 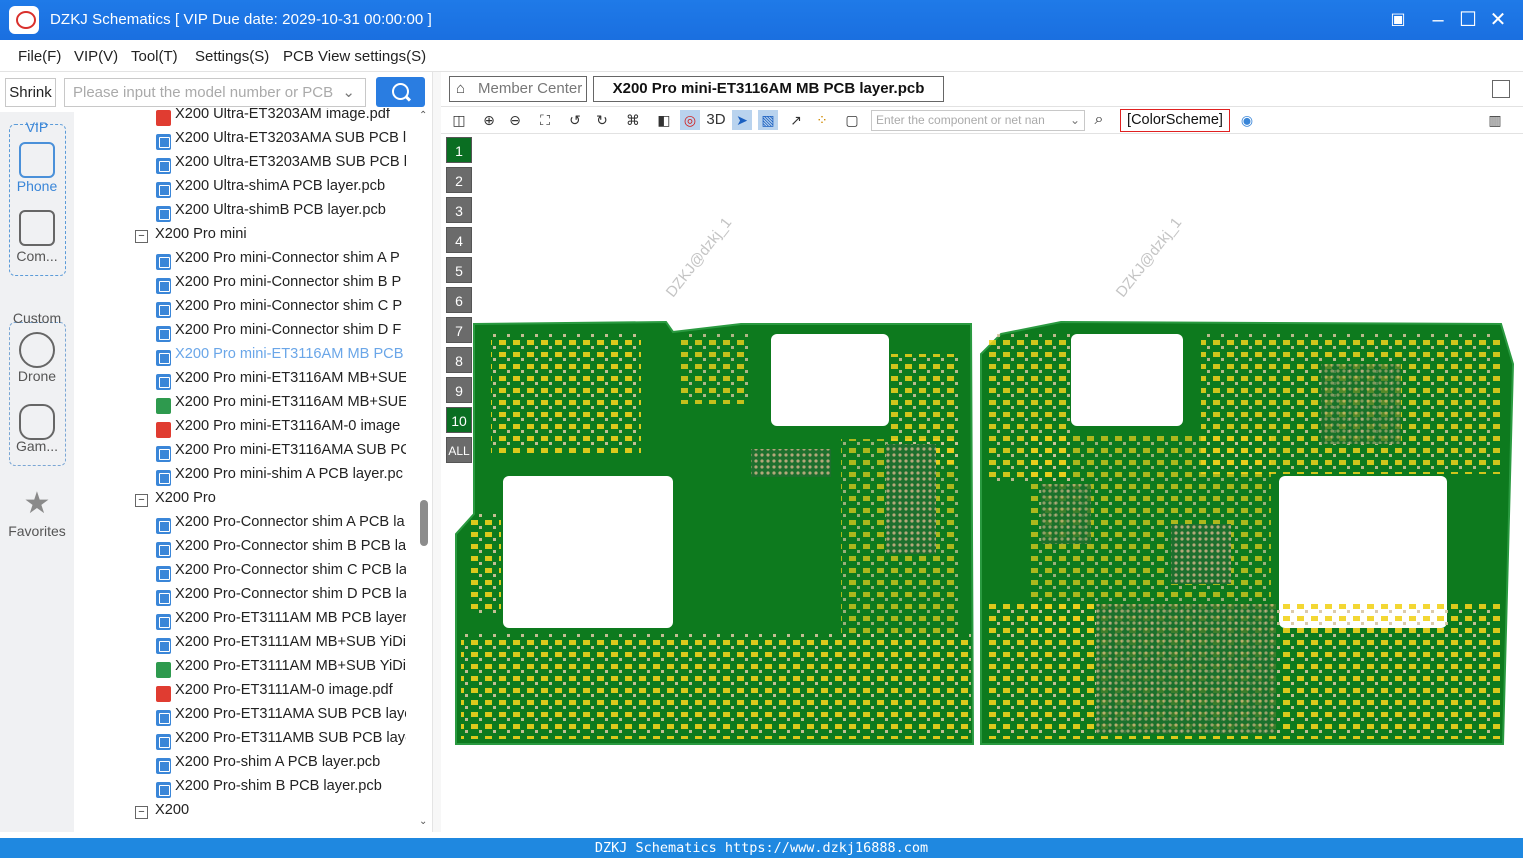 What do you see at coordinates (154, 56) in the screenshot?
I see `menu-tool: Tool(T)` at bounding box center [154, 56].